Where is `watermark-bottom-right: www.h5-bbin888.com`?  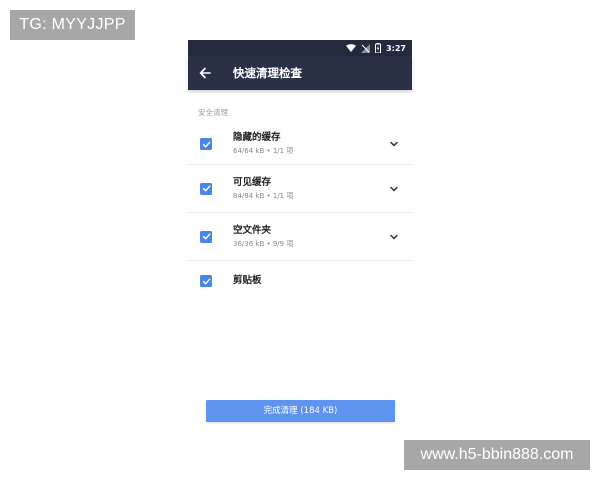
watermark-bottom-right: www.h5-bbin888.com is located at coordinates (497, 455).